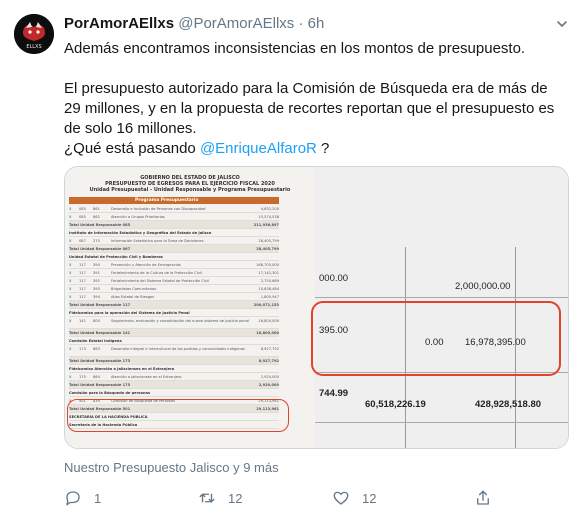  Describe the element at coordinates (134, 289) in the screenshot. I see `doc-cell: Brigadistas Comunitarios` at that location.